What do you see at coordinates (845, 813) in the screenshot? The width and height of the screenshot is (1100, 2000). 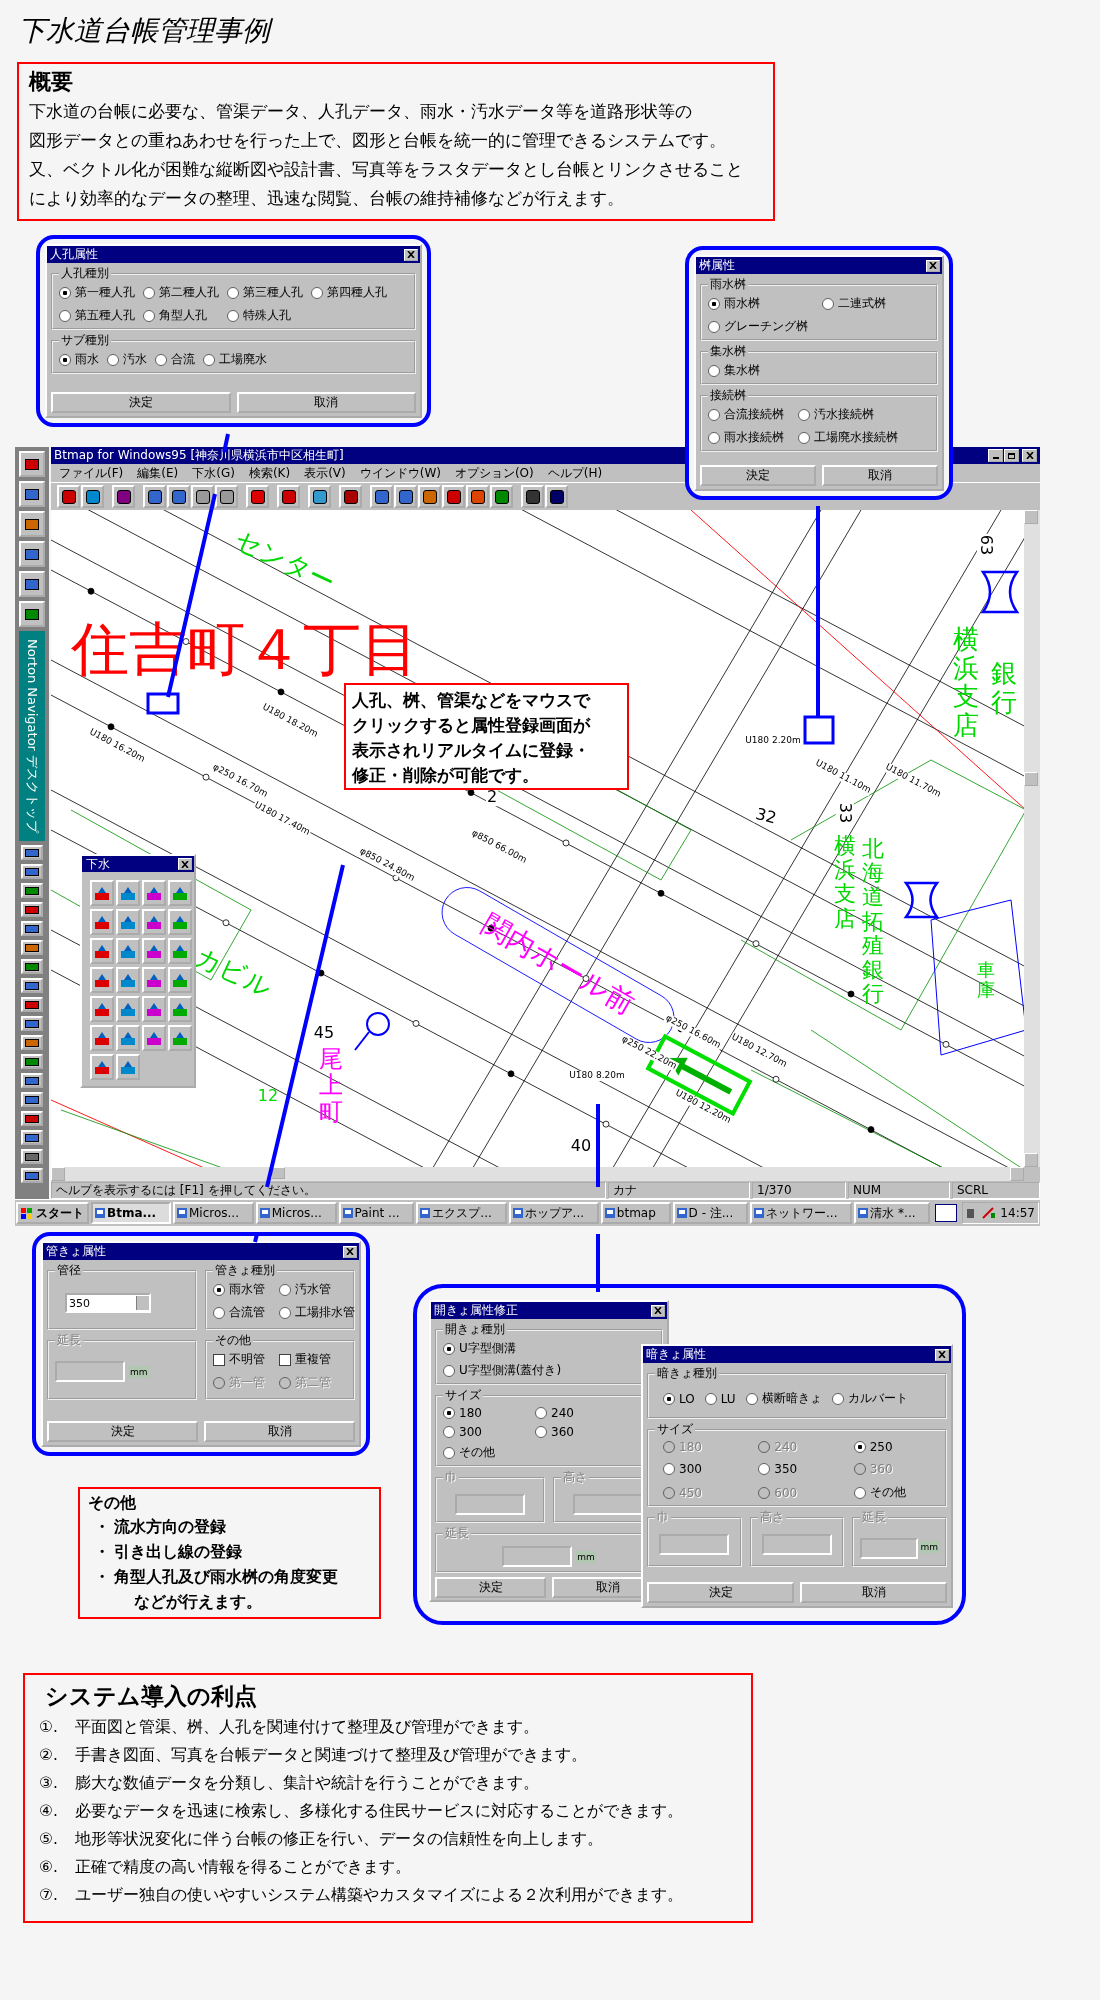 I see `lot-number: 33` at bounding box center [845, 813].